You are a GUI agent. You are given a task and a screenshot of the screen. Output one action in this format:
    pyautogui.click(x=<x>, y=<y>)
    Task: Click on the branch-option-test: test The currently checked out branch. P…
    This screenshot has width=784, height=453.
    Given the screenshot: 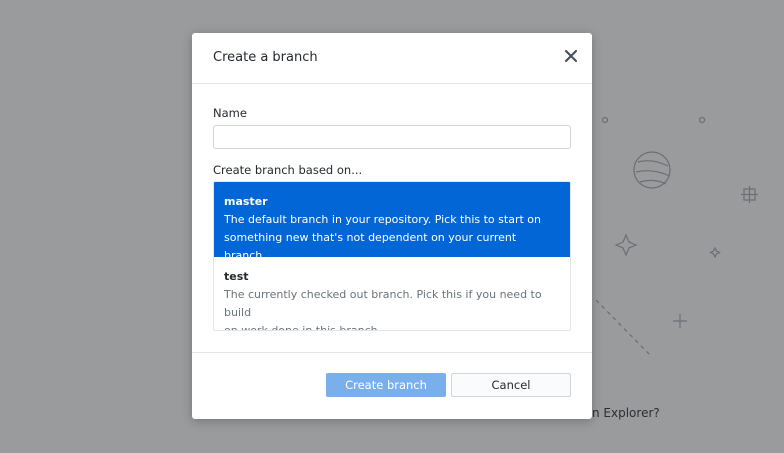 What is the action you would take?
    pyautogui.click(x=392, y=294)
    